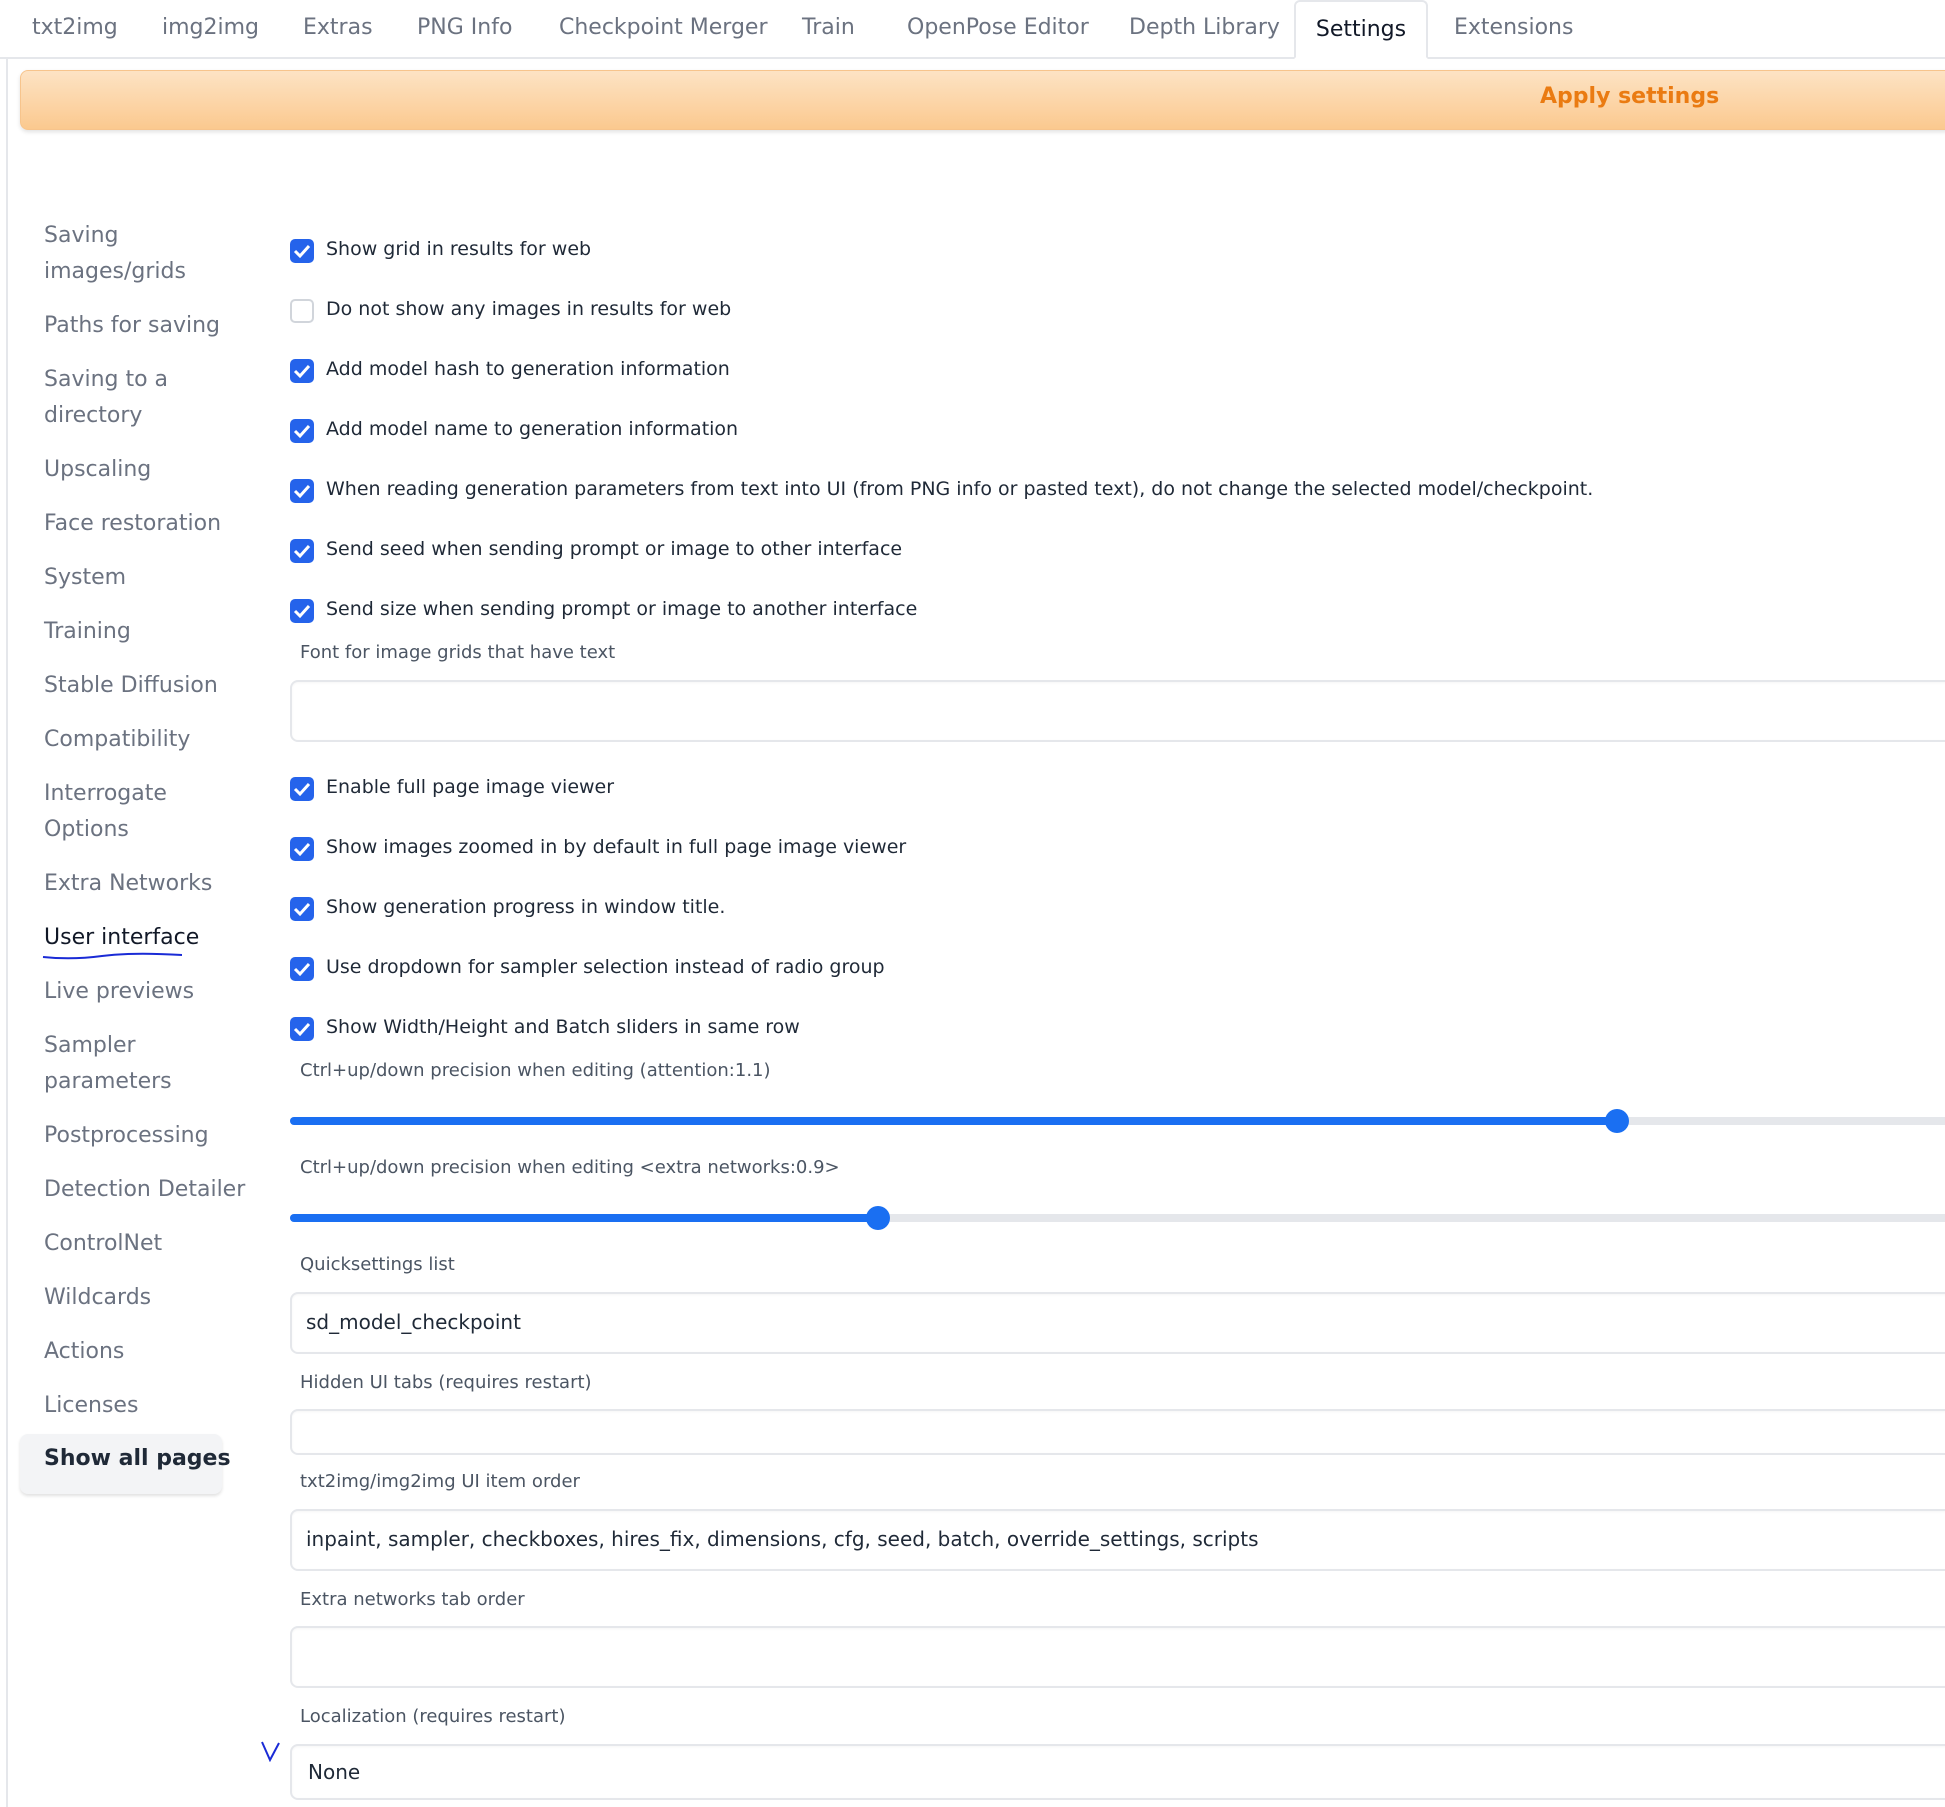  I want to click on sidebar-item-extra-networks: Extra Networks, so click(128, 884).